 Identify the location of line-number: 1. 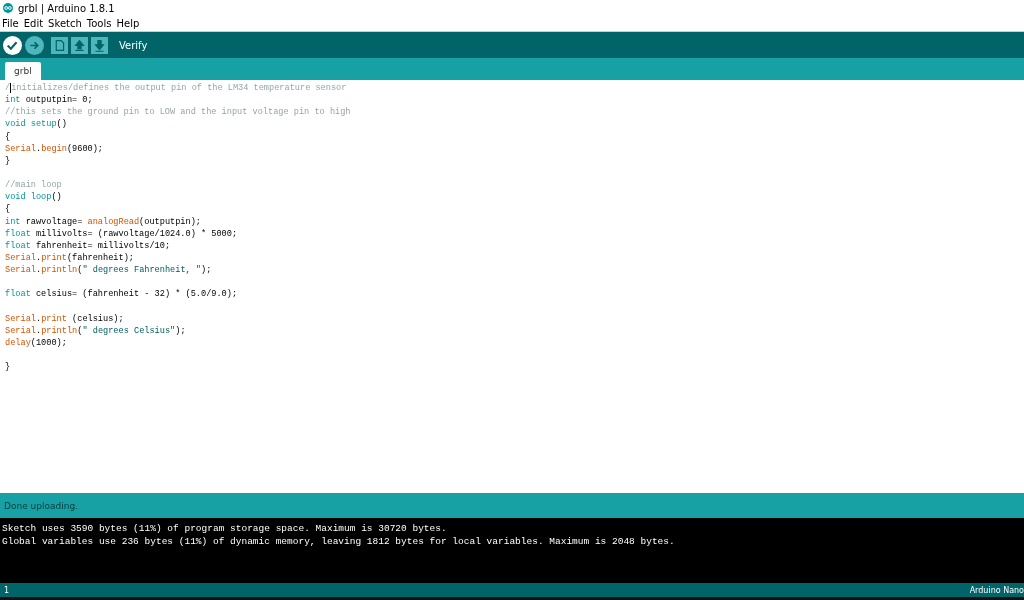
(7, 590).